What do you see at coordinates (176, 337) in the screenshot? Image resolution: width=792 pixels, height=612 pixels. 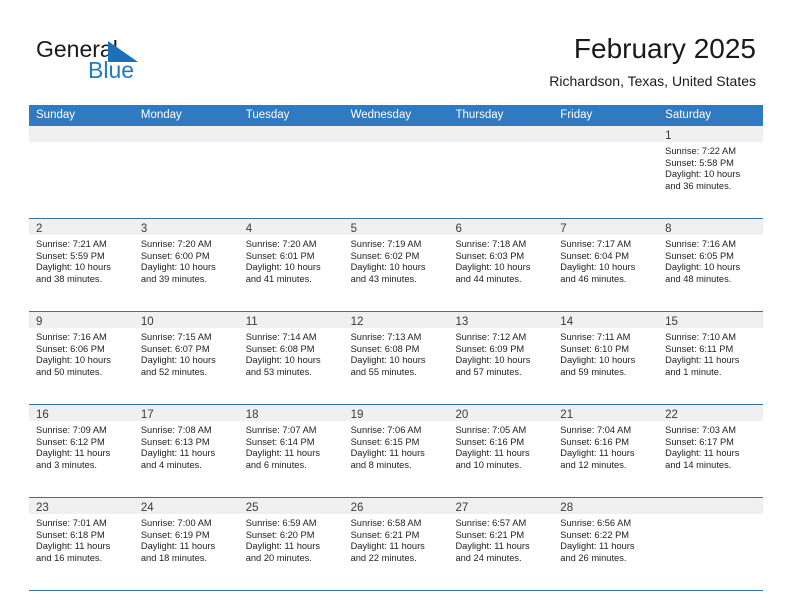 I see `sunrise-text: Sunrise: 7:15 AM` at bounding box center [176, 337].